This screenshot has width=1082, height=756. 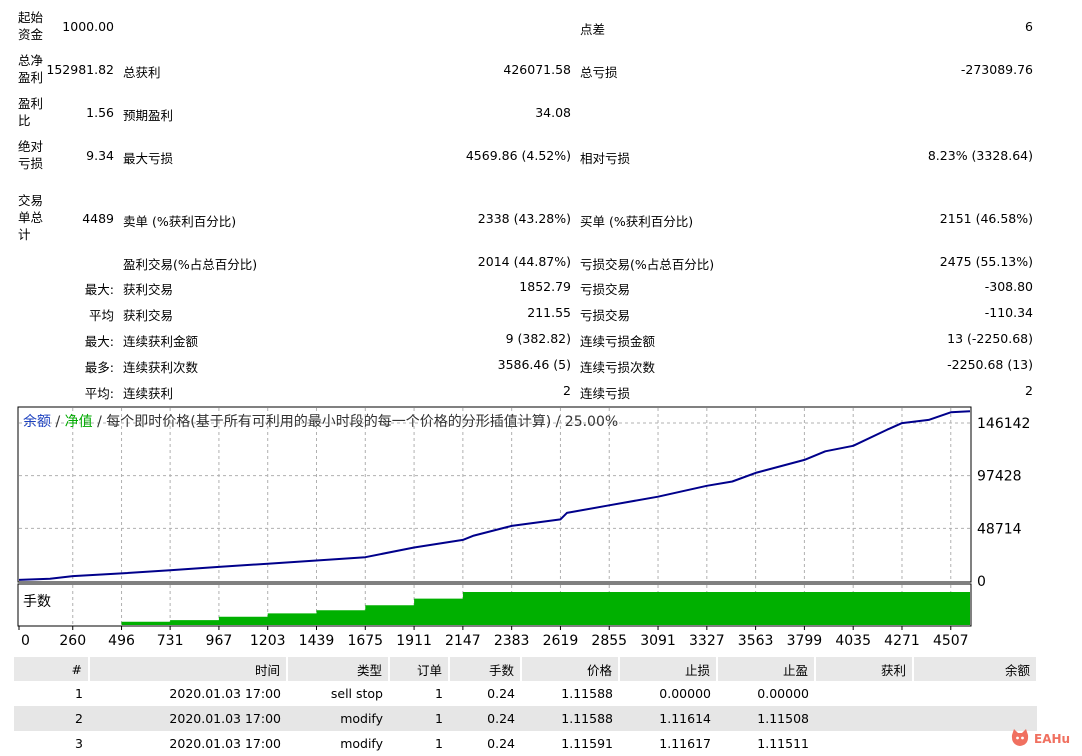 What do you see at coordinates (419, 669) in the screenshot?
I see `header-order: 订单` at bounding box center [419, 669].